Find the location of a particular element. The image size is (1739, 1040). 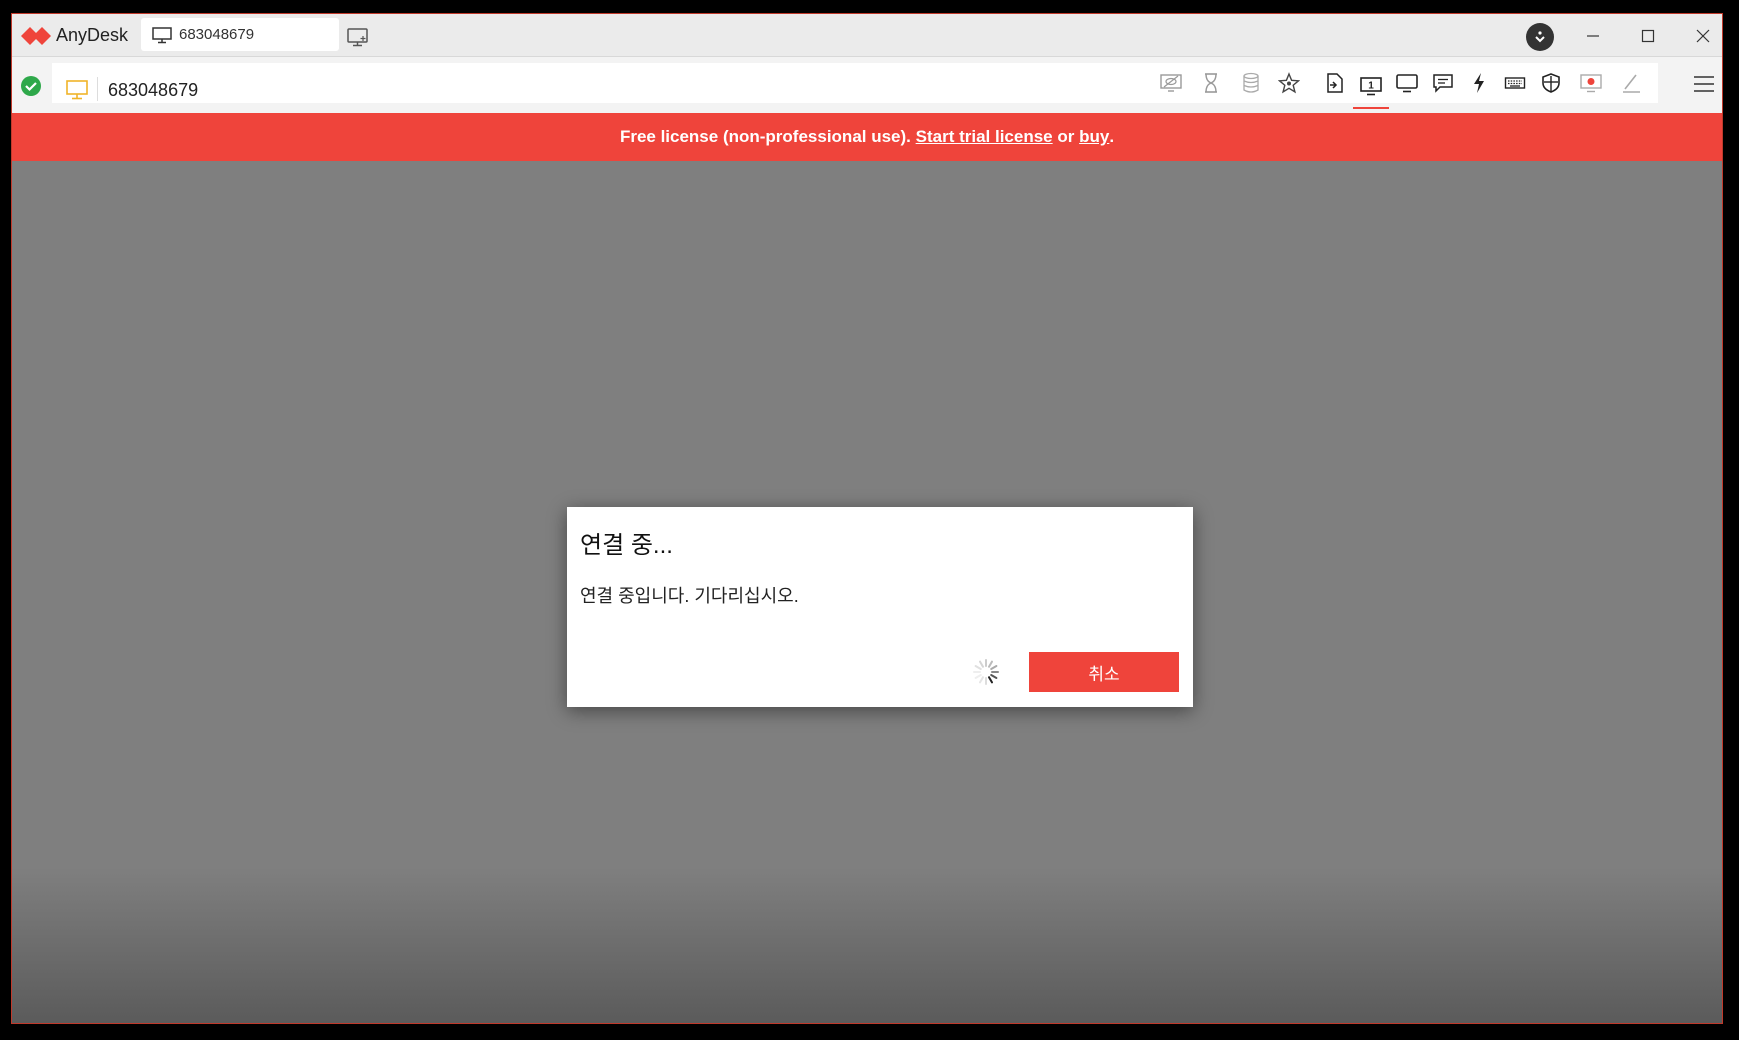

dialog-message: 연결 중입니다. 기다리십시오. is located at coordinates (689, 596).